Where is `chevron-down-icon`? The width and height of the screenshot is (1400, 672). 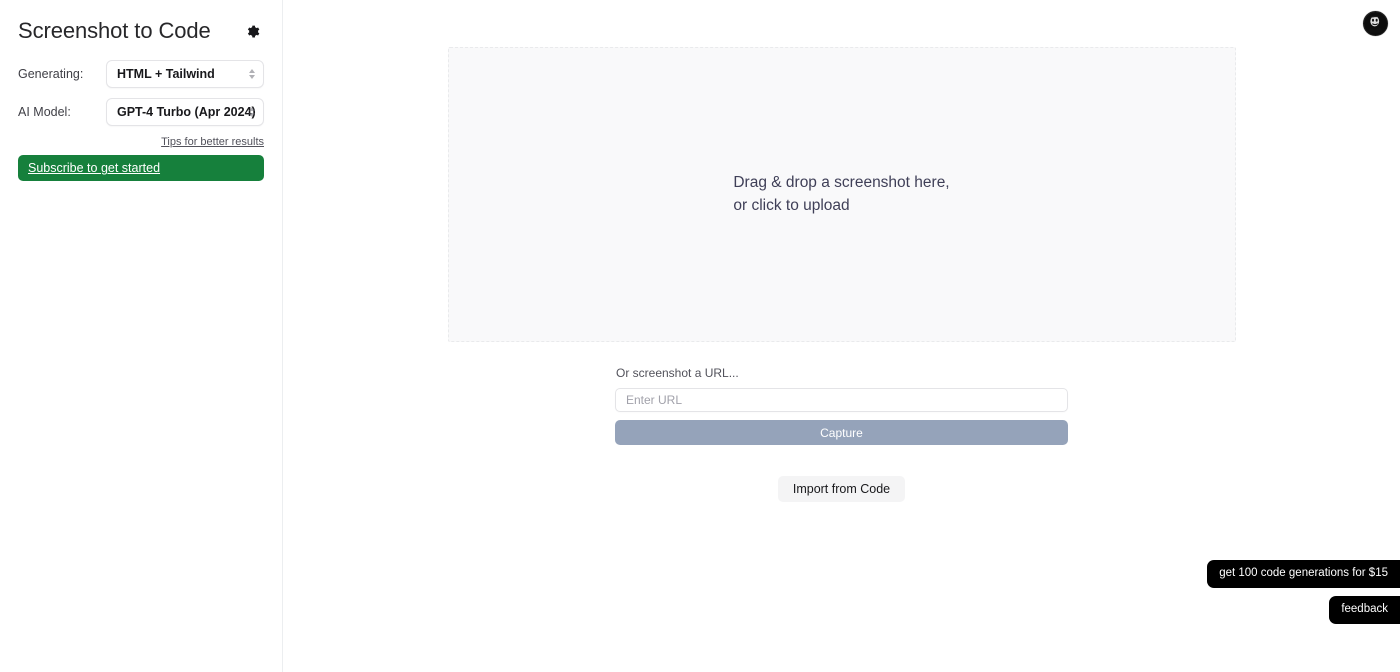
chevron-down-icon is located at coordinates (251, 77).